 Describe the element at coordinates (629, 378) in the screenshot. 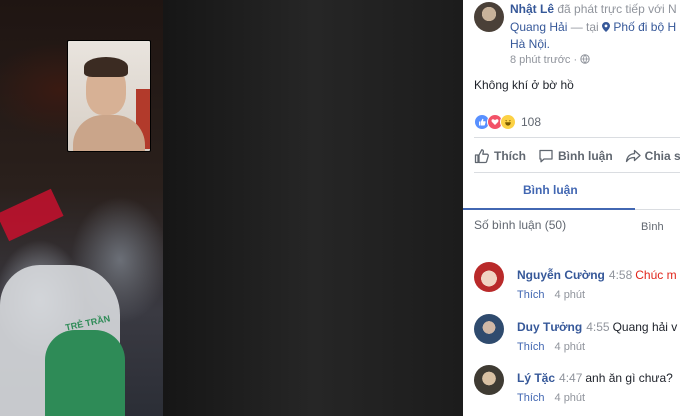

I see `comment-text: anh ăn gì chưa?` at that location.